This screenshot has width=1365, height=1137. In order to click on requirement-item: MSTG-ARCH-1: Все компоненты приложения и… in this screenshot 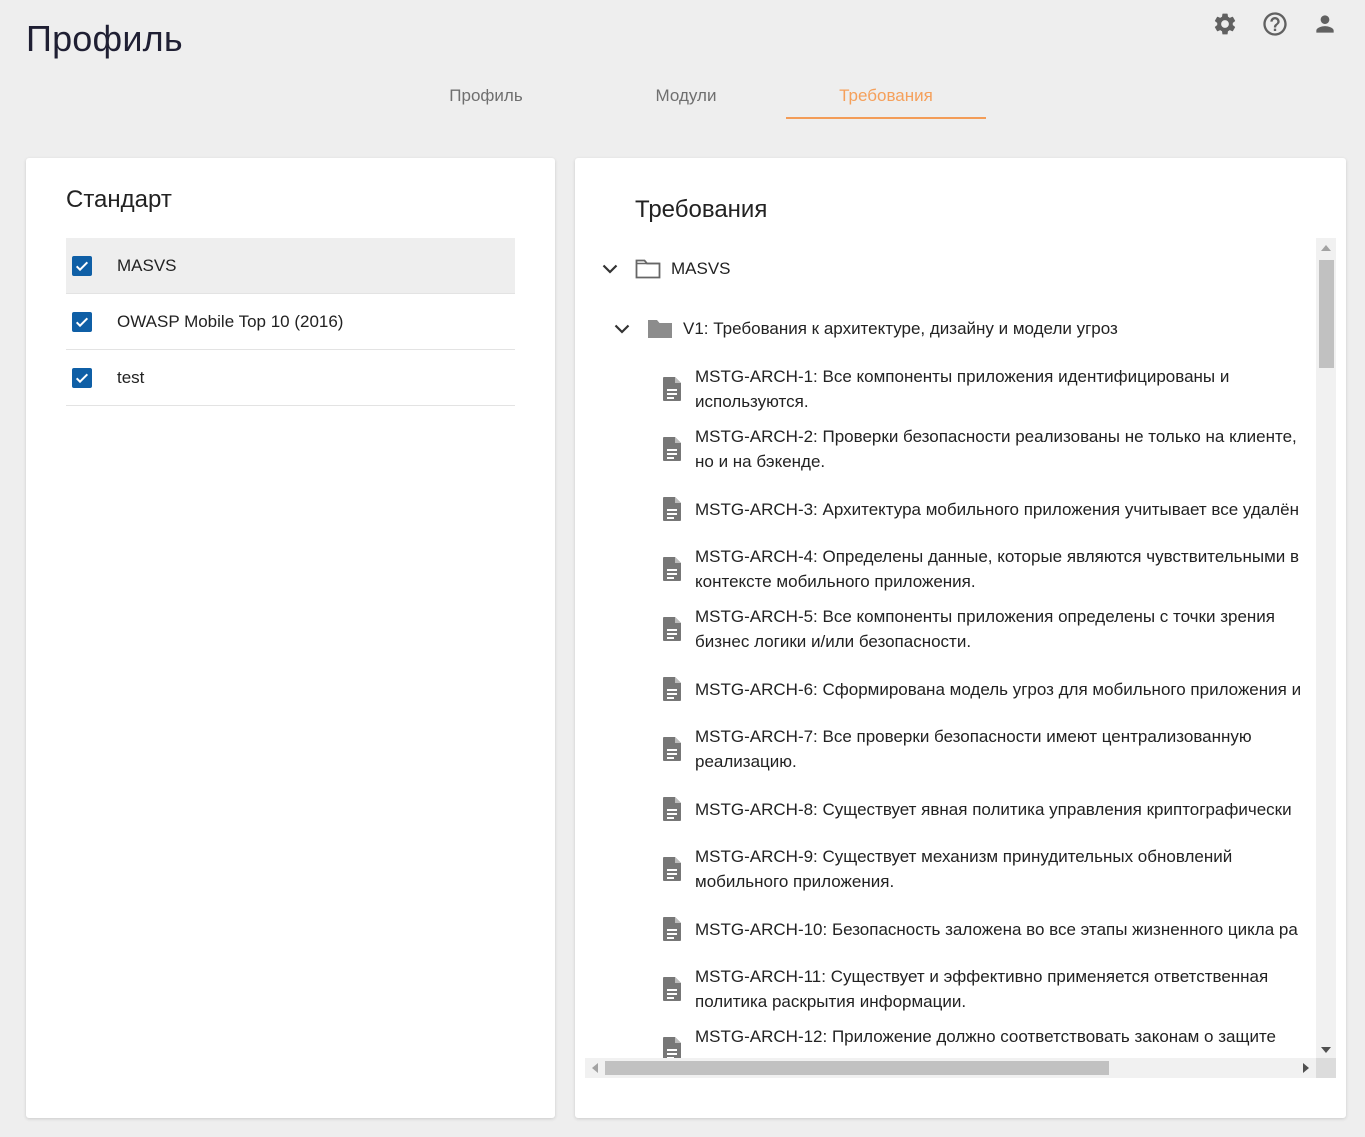, I will do `click(988, 389)`.